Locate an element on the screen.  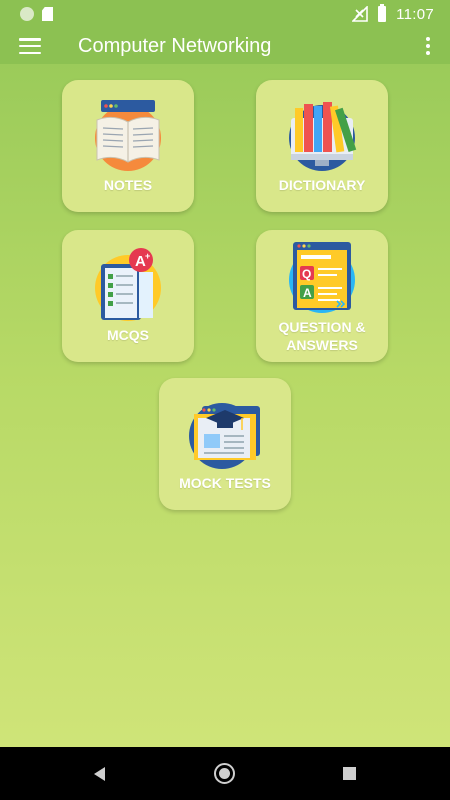
graduation-test-icon is located at coordinates (225, 433).